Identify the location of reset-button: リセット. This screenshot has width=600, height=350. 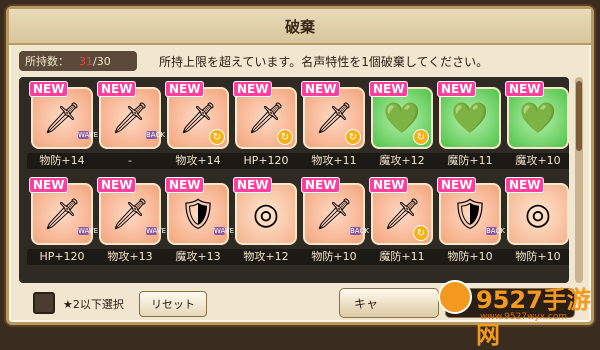
(173, 304).